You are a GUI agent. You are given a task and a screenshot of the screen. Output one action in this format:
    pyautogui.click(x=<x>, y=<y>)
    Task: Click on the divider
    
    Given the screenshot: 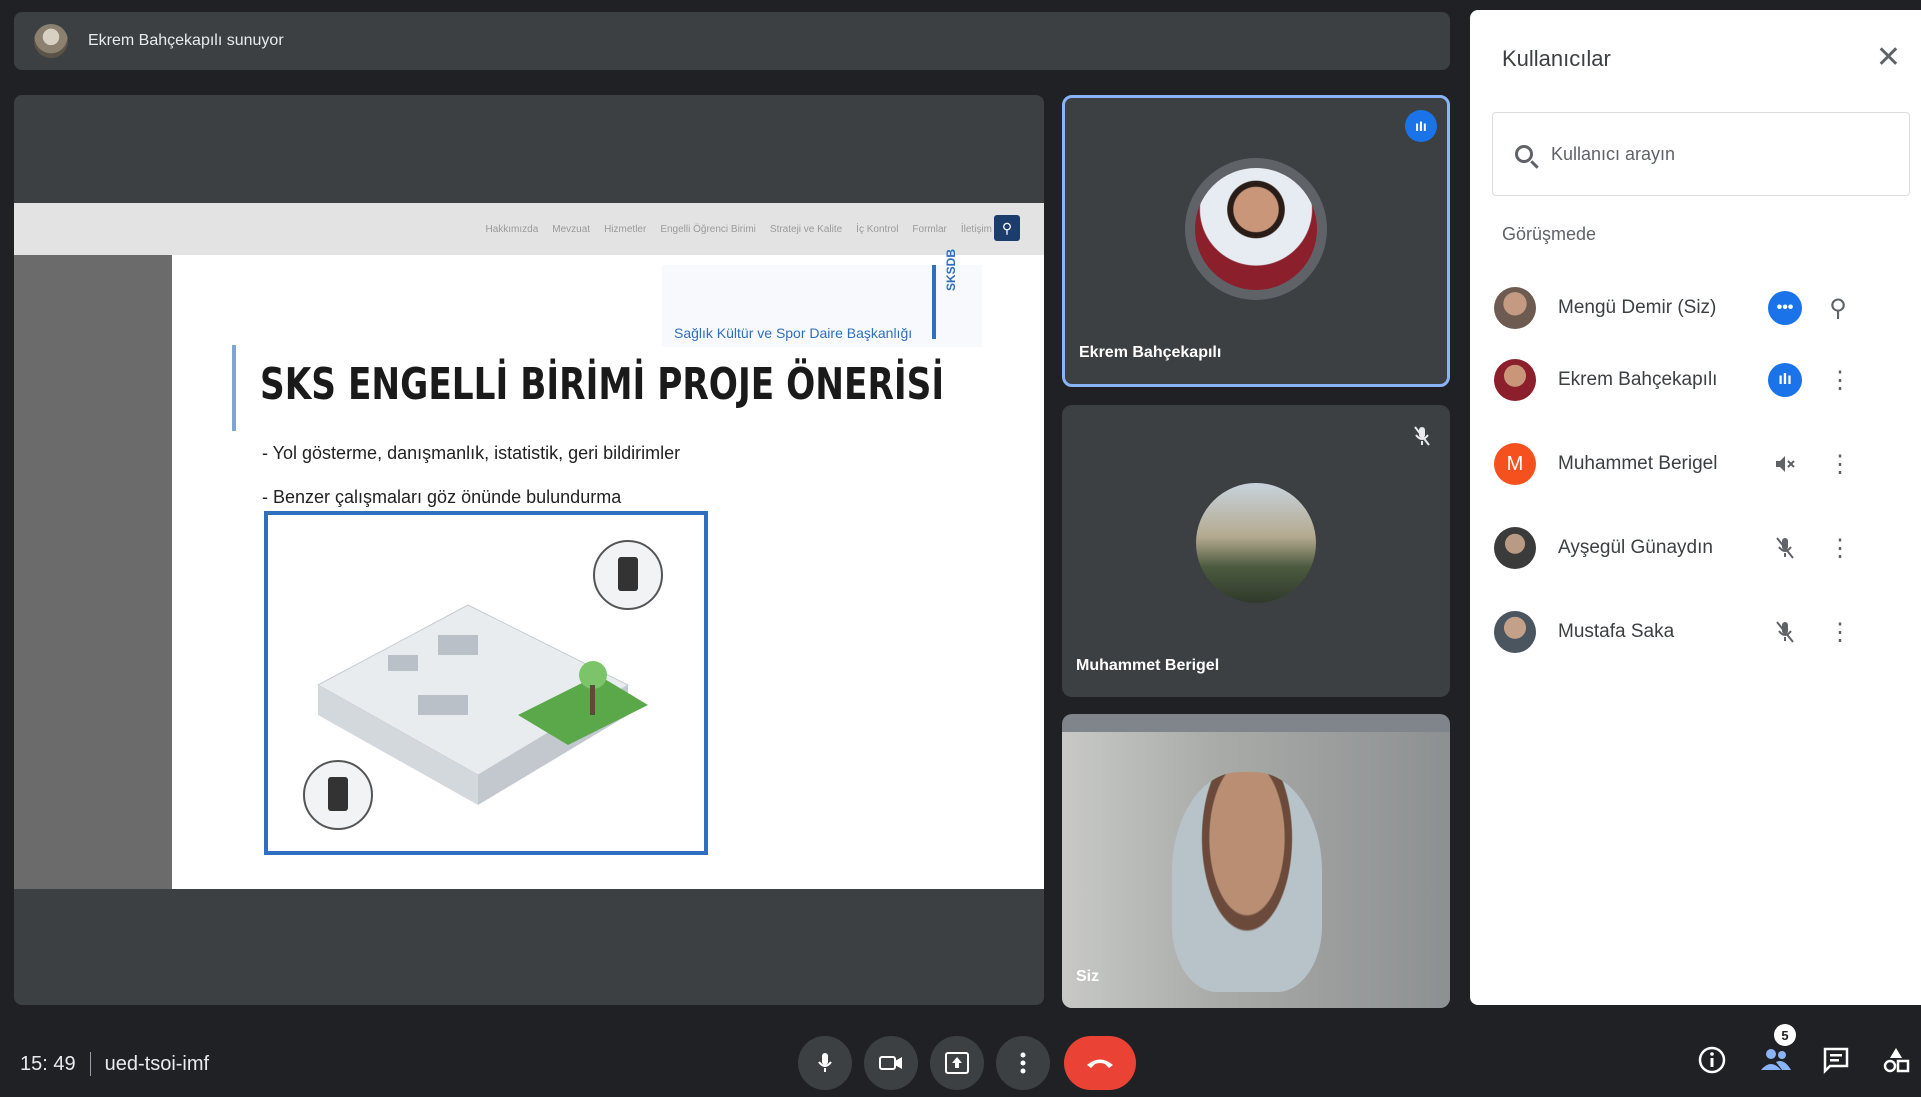 What is the action you would take?
    pyautogui.click(x=90, y=1064)
    